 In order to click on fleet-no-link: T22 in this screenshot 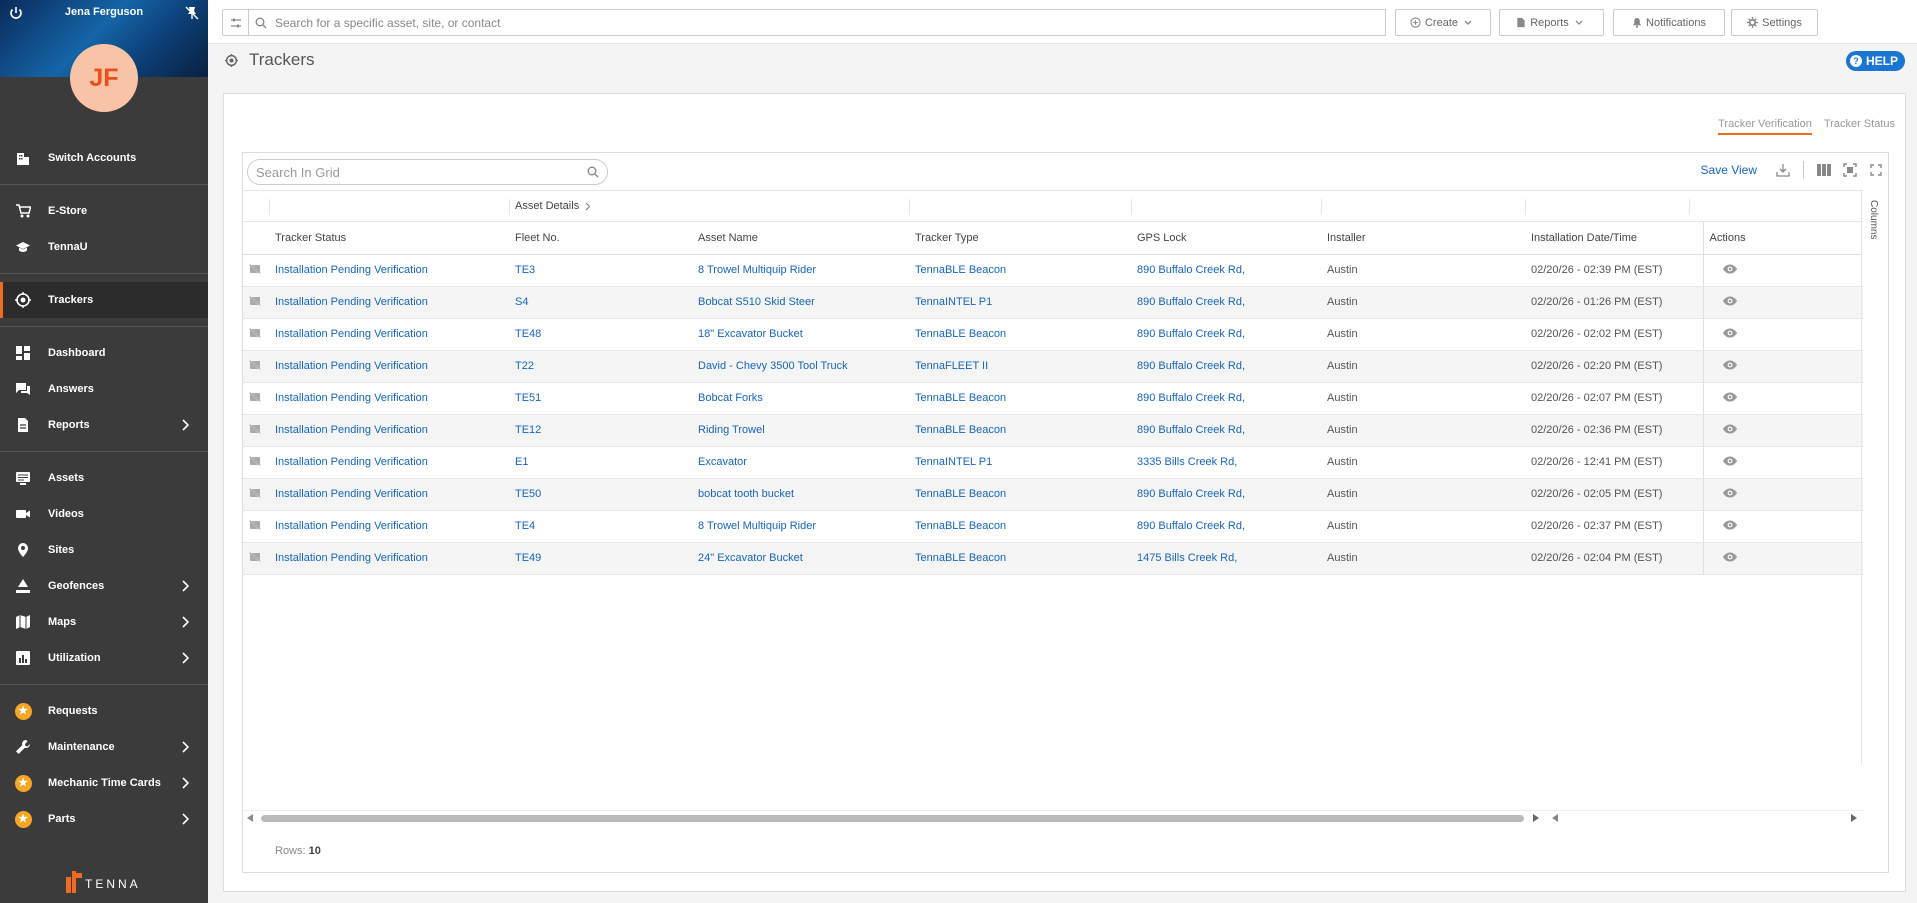, I will do `click(600, 366)`.